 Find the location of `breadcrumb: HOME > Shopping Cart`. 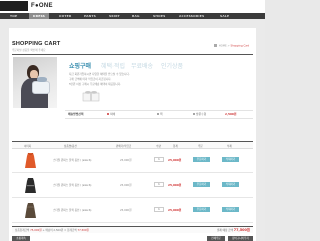

breadcrumb: HOME > Shopping Cart is located at coordinates (231, 46).